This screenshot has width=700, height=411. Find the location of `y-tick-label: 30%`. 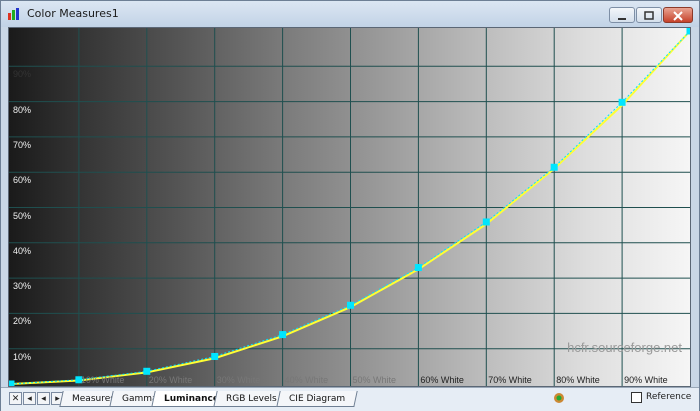

y-tick-label: 30% is located at coordinates (22, 286).